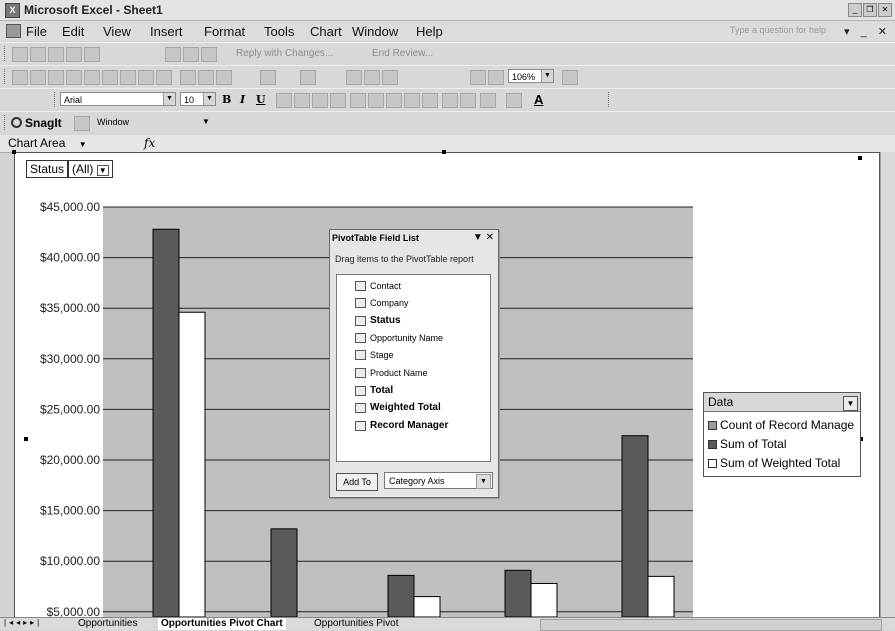 This screenshot has width=895, height=631. I want to click on legend-title: Data, so click(782, 402).